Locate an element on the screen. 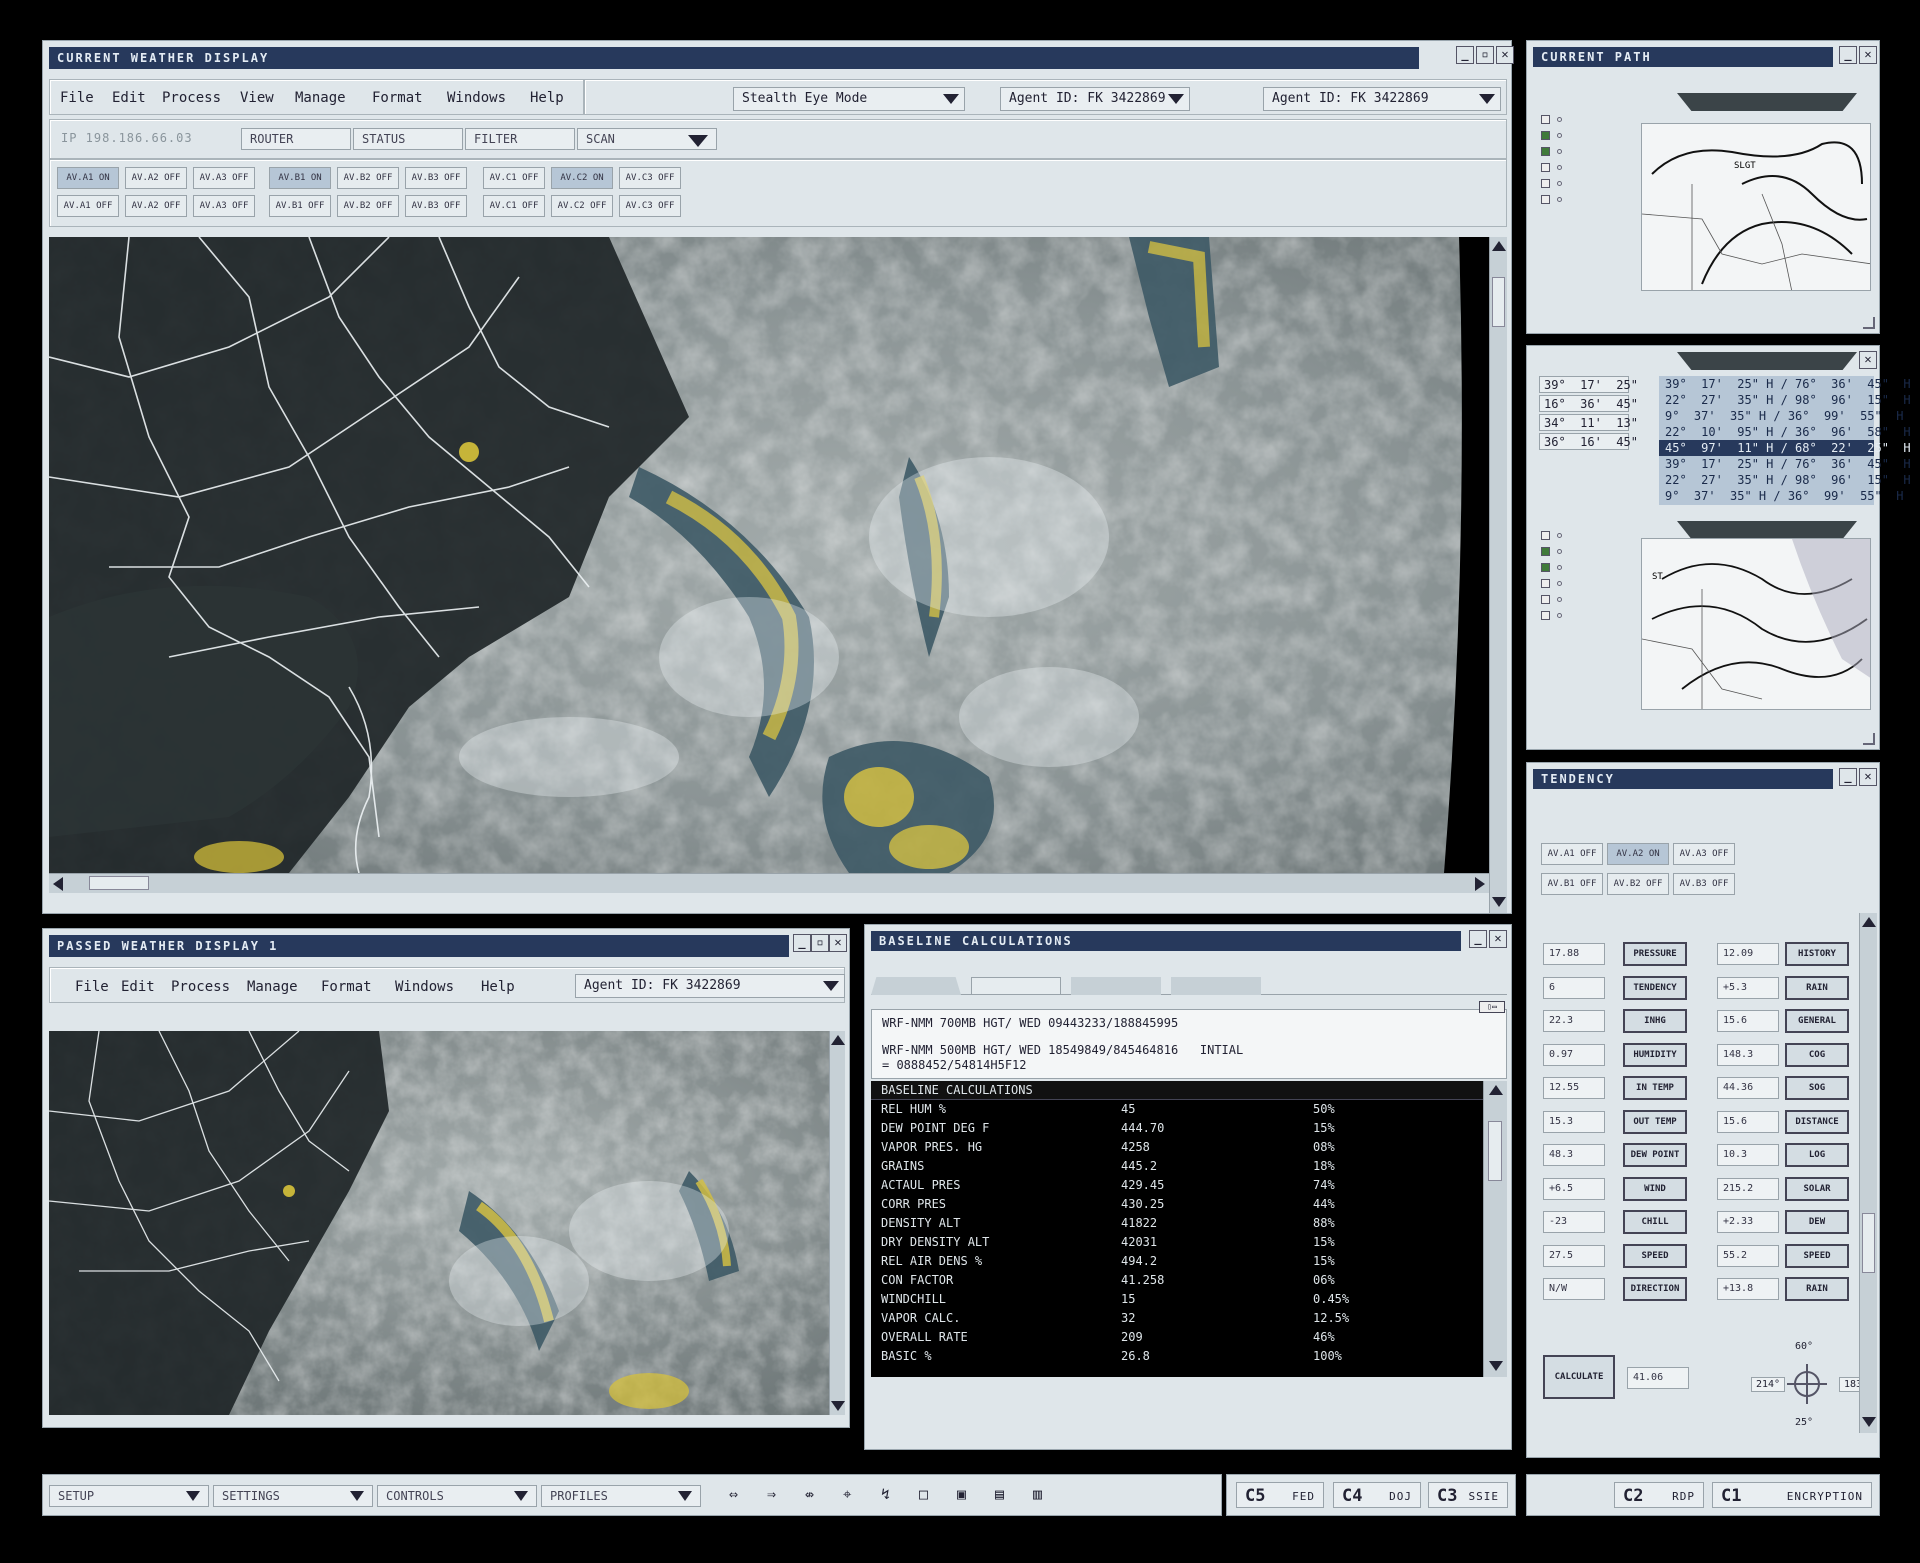  table-row: VAPOR PRES. HG 4258 08% is located at coordinates (1177, 1147).